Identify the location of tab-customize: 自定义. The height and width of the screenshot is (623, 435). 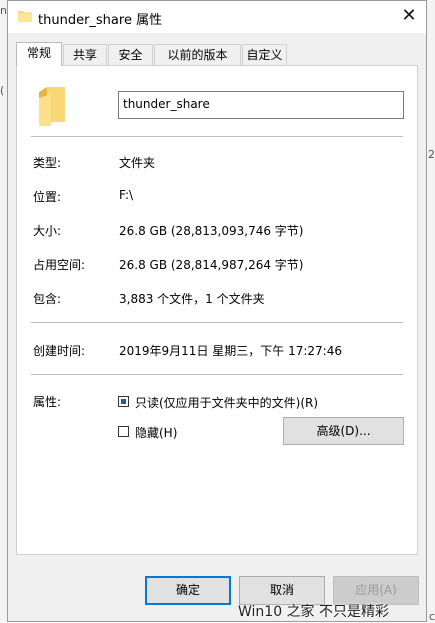
(264, 54).